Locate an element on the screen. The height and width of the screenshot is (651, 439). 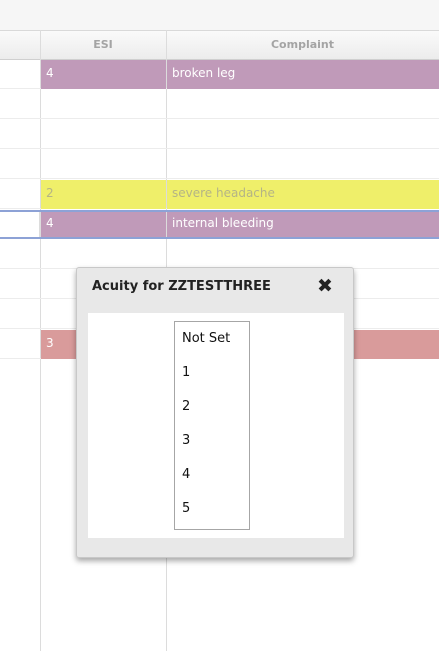
complaint-cell: internal bleeding is located at coordinates (303, 224).